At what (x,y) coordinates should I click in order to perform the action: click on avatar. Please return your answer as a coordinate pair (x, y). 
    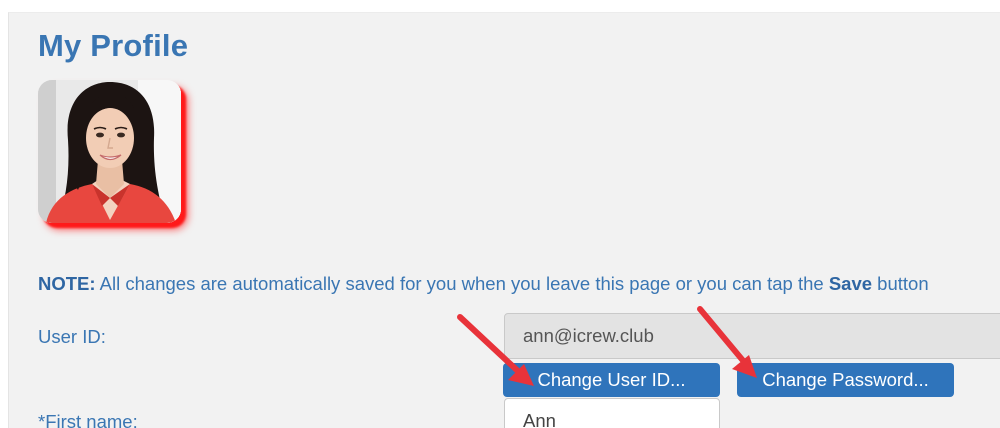
    Looking at the image, I should click on (109, 151).